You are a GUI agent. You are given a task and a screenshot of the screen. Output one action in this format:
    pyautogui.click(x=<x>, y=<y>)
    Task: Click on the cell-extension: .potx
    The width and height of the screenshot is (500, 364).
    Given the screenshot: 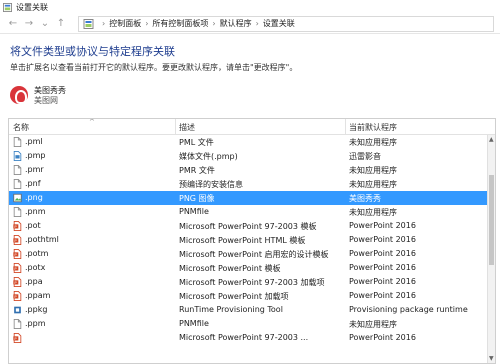 What is the action you would take?
    pyautogui.click(x=35, y=267)
    